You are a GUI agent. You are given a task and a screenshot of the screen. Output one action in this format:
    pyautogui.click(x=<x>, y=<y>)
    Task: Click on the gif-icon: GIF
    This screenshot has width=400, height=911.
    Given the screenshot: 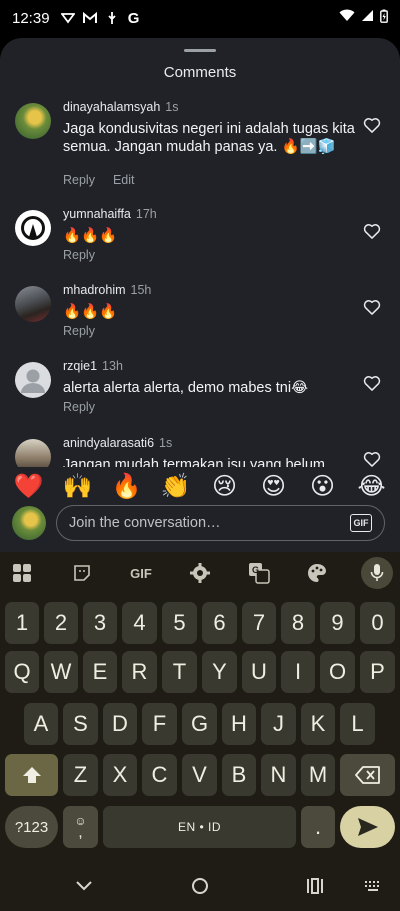 What is the action you would take?
    pyautogui.click(x=141, y=573)
    